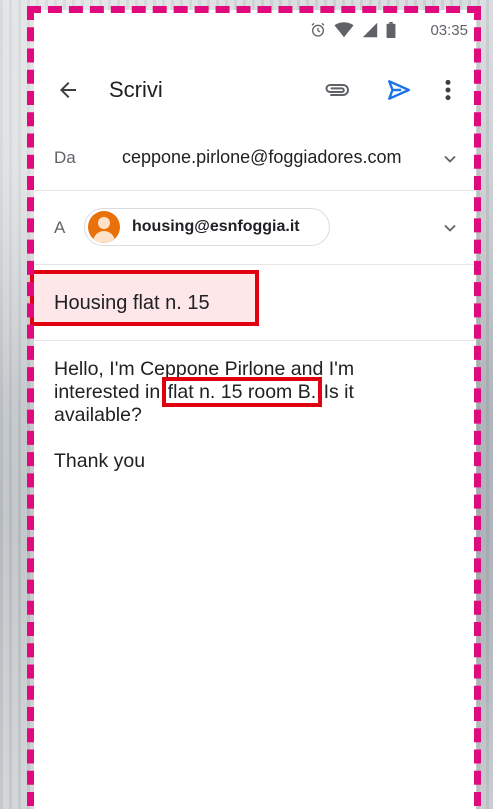  I want to click on more-vert-icon, so click(448, 90).